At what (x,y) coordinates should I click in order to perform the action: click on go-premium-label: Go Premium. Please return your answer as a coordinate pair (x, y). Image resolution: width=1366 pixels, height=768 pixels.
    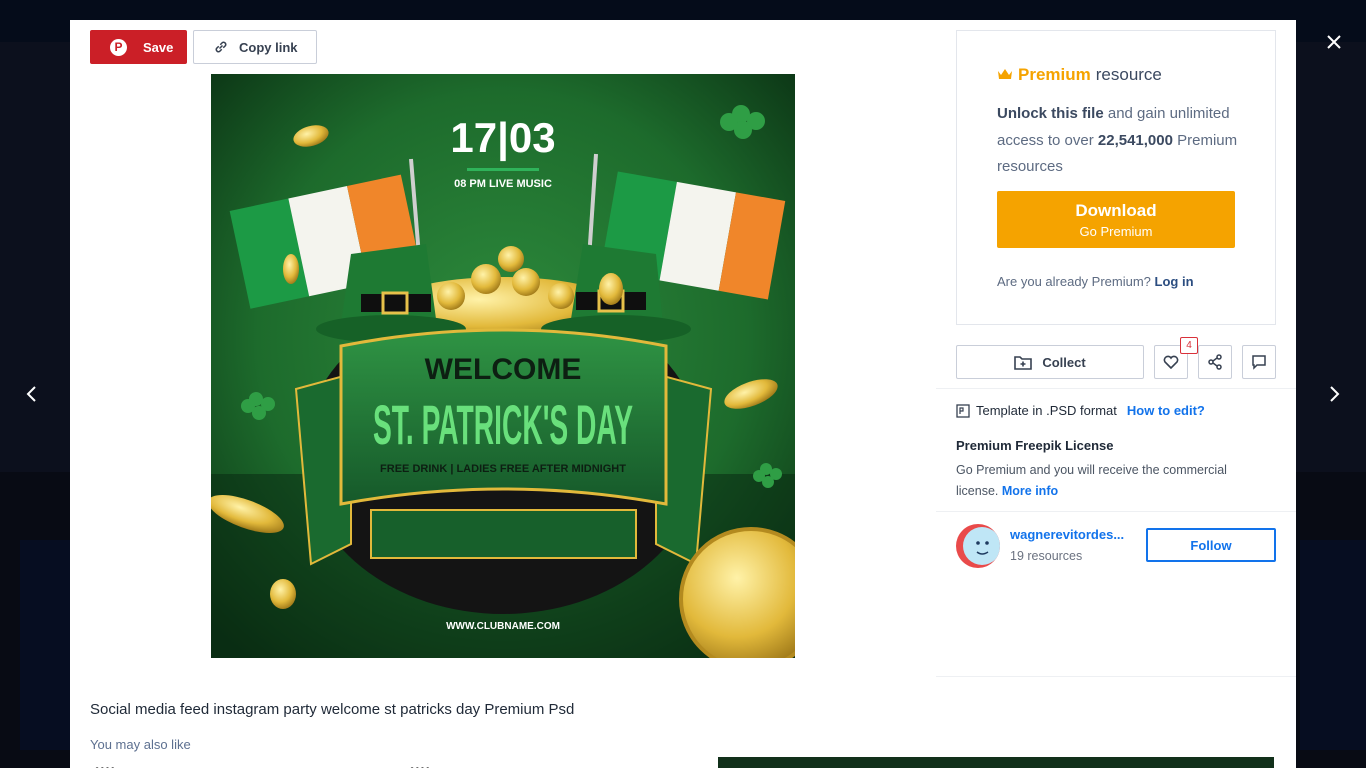
    Looking at the image, I should click on (1116, 231).